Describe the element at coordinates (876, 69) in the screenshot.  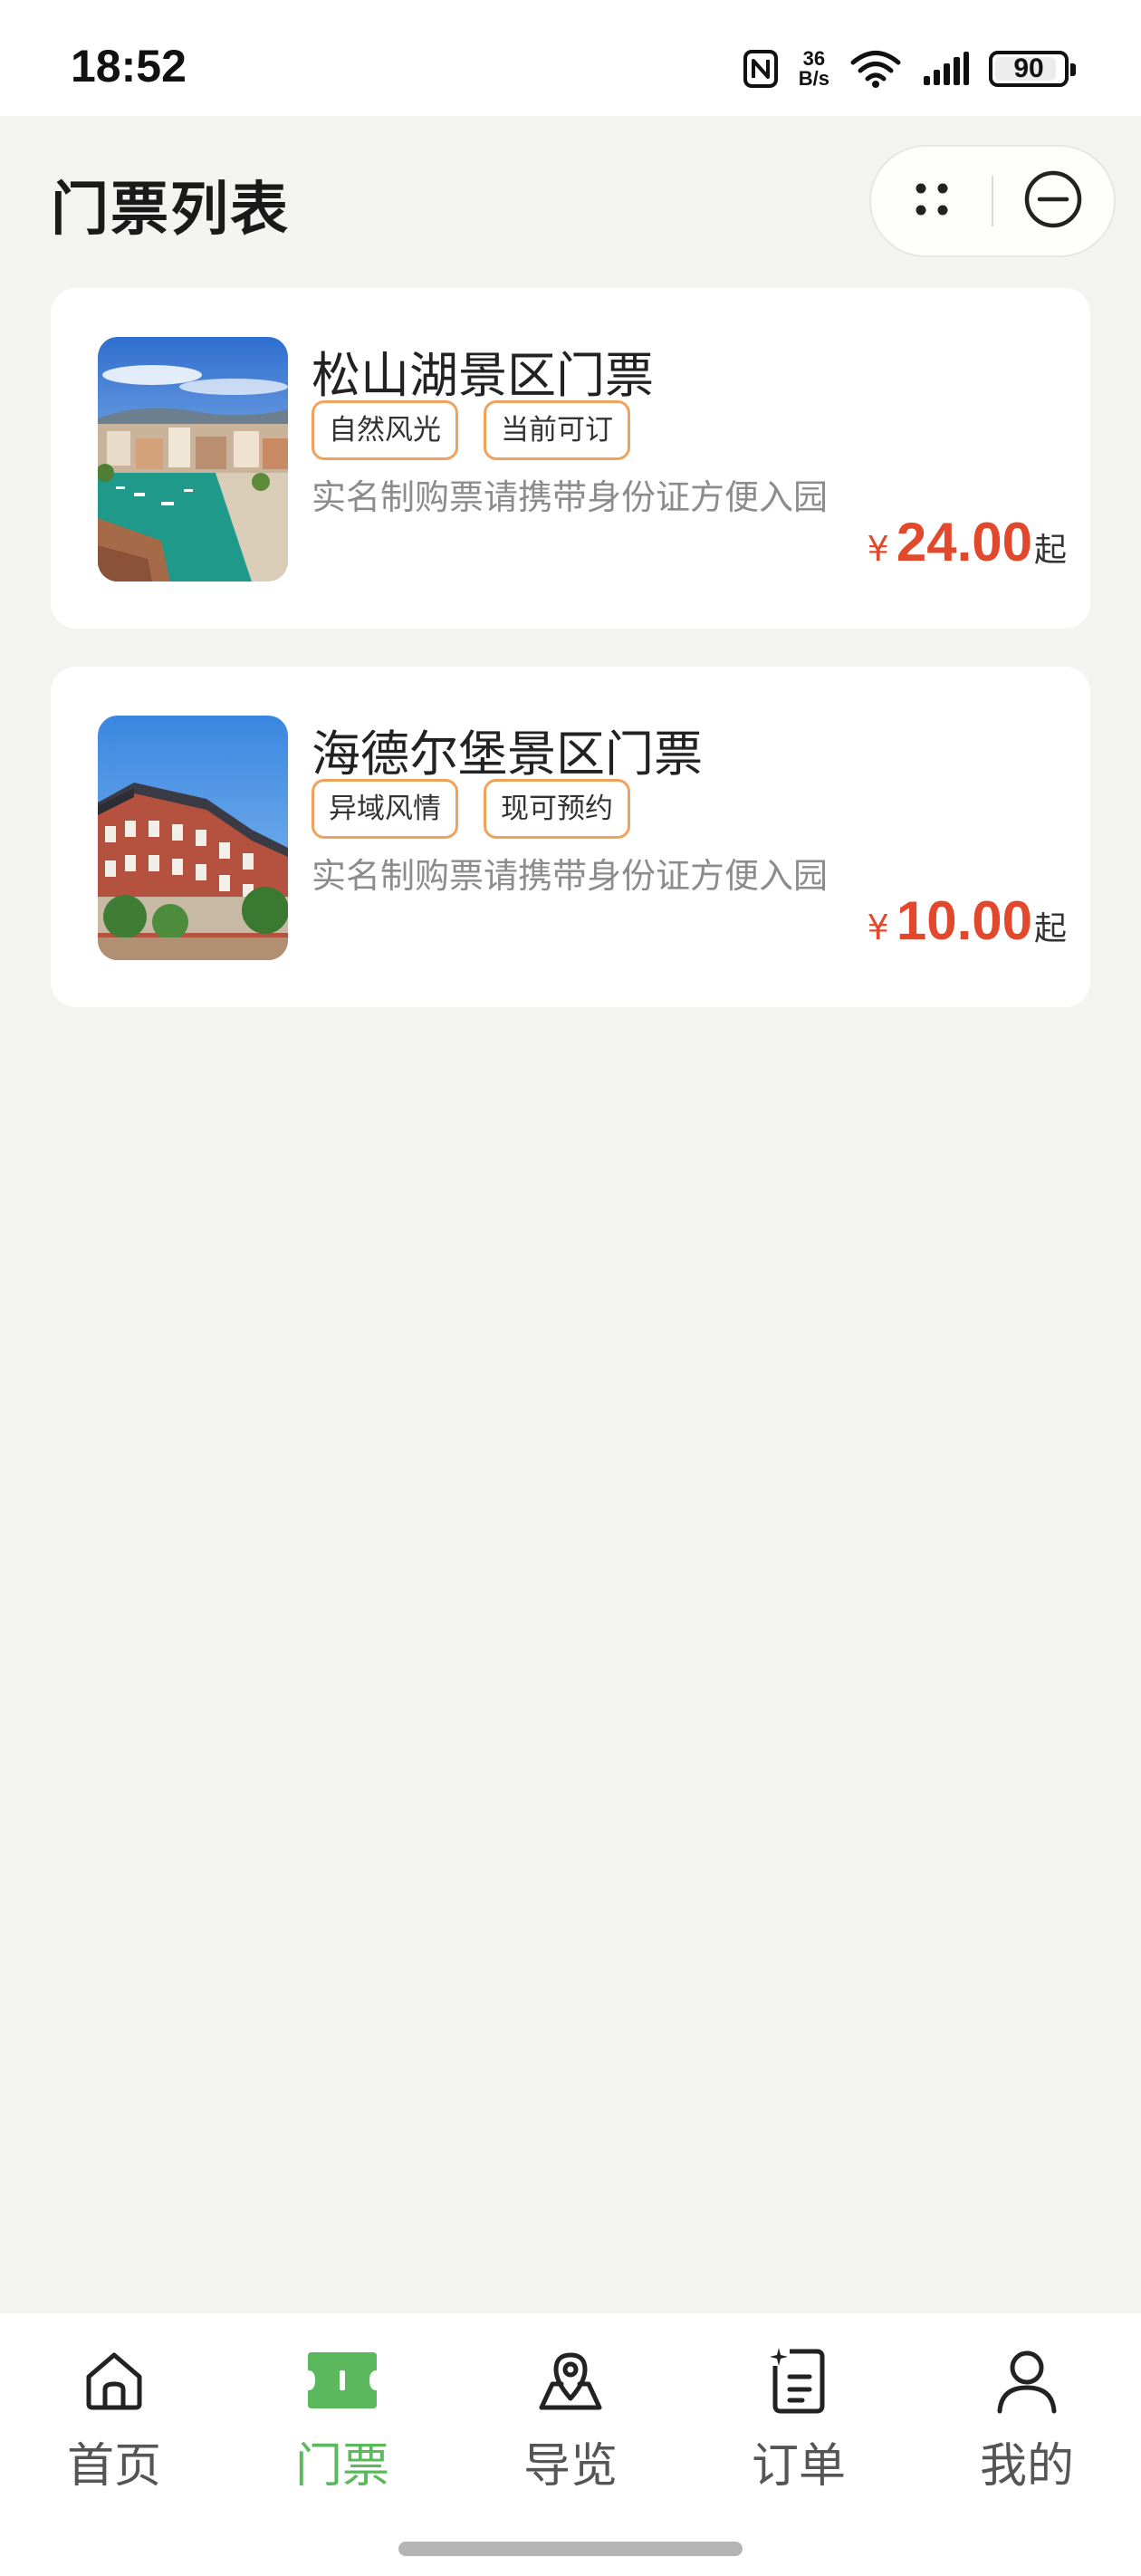
I see `wifi-icon` at that location.